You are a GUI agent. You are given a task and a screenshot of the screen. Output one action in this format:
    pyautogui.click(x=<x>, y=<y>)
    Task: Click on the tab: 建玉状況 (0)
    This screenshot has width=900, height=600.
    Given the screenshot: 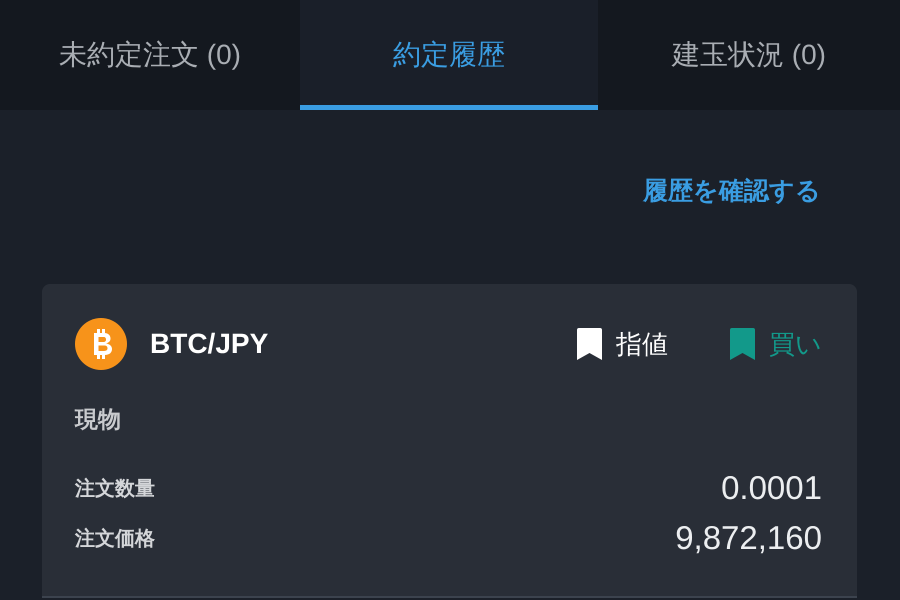 What is the action you would take?
    pyautogui.click(x=749, y=55)
    